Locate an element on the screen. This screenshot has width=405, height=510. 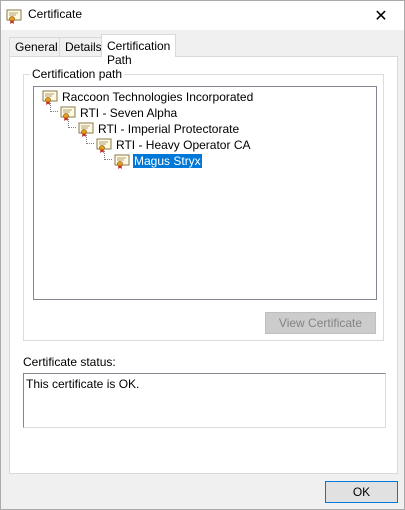
view-certificate-button: View Certificate is located at coordinates (320, 323).